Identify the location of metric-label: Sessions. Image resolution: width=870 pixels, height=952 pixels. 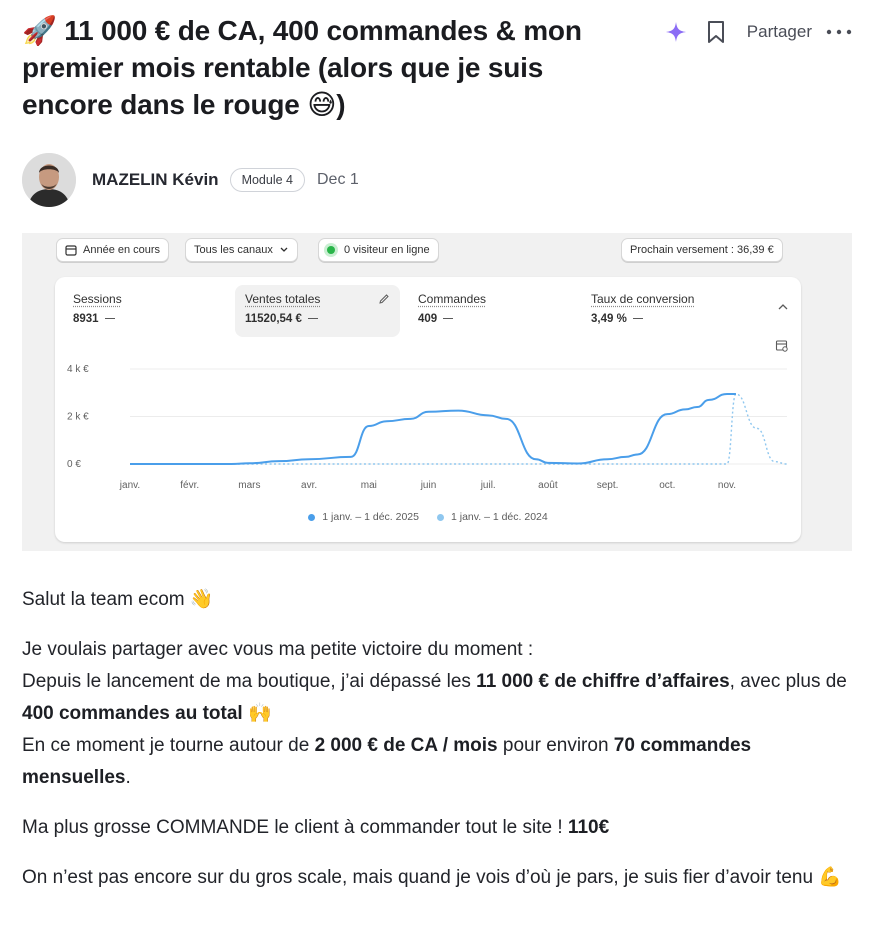
(97, 299).